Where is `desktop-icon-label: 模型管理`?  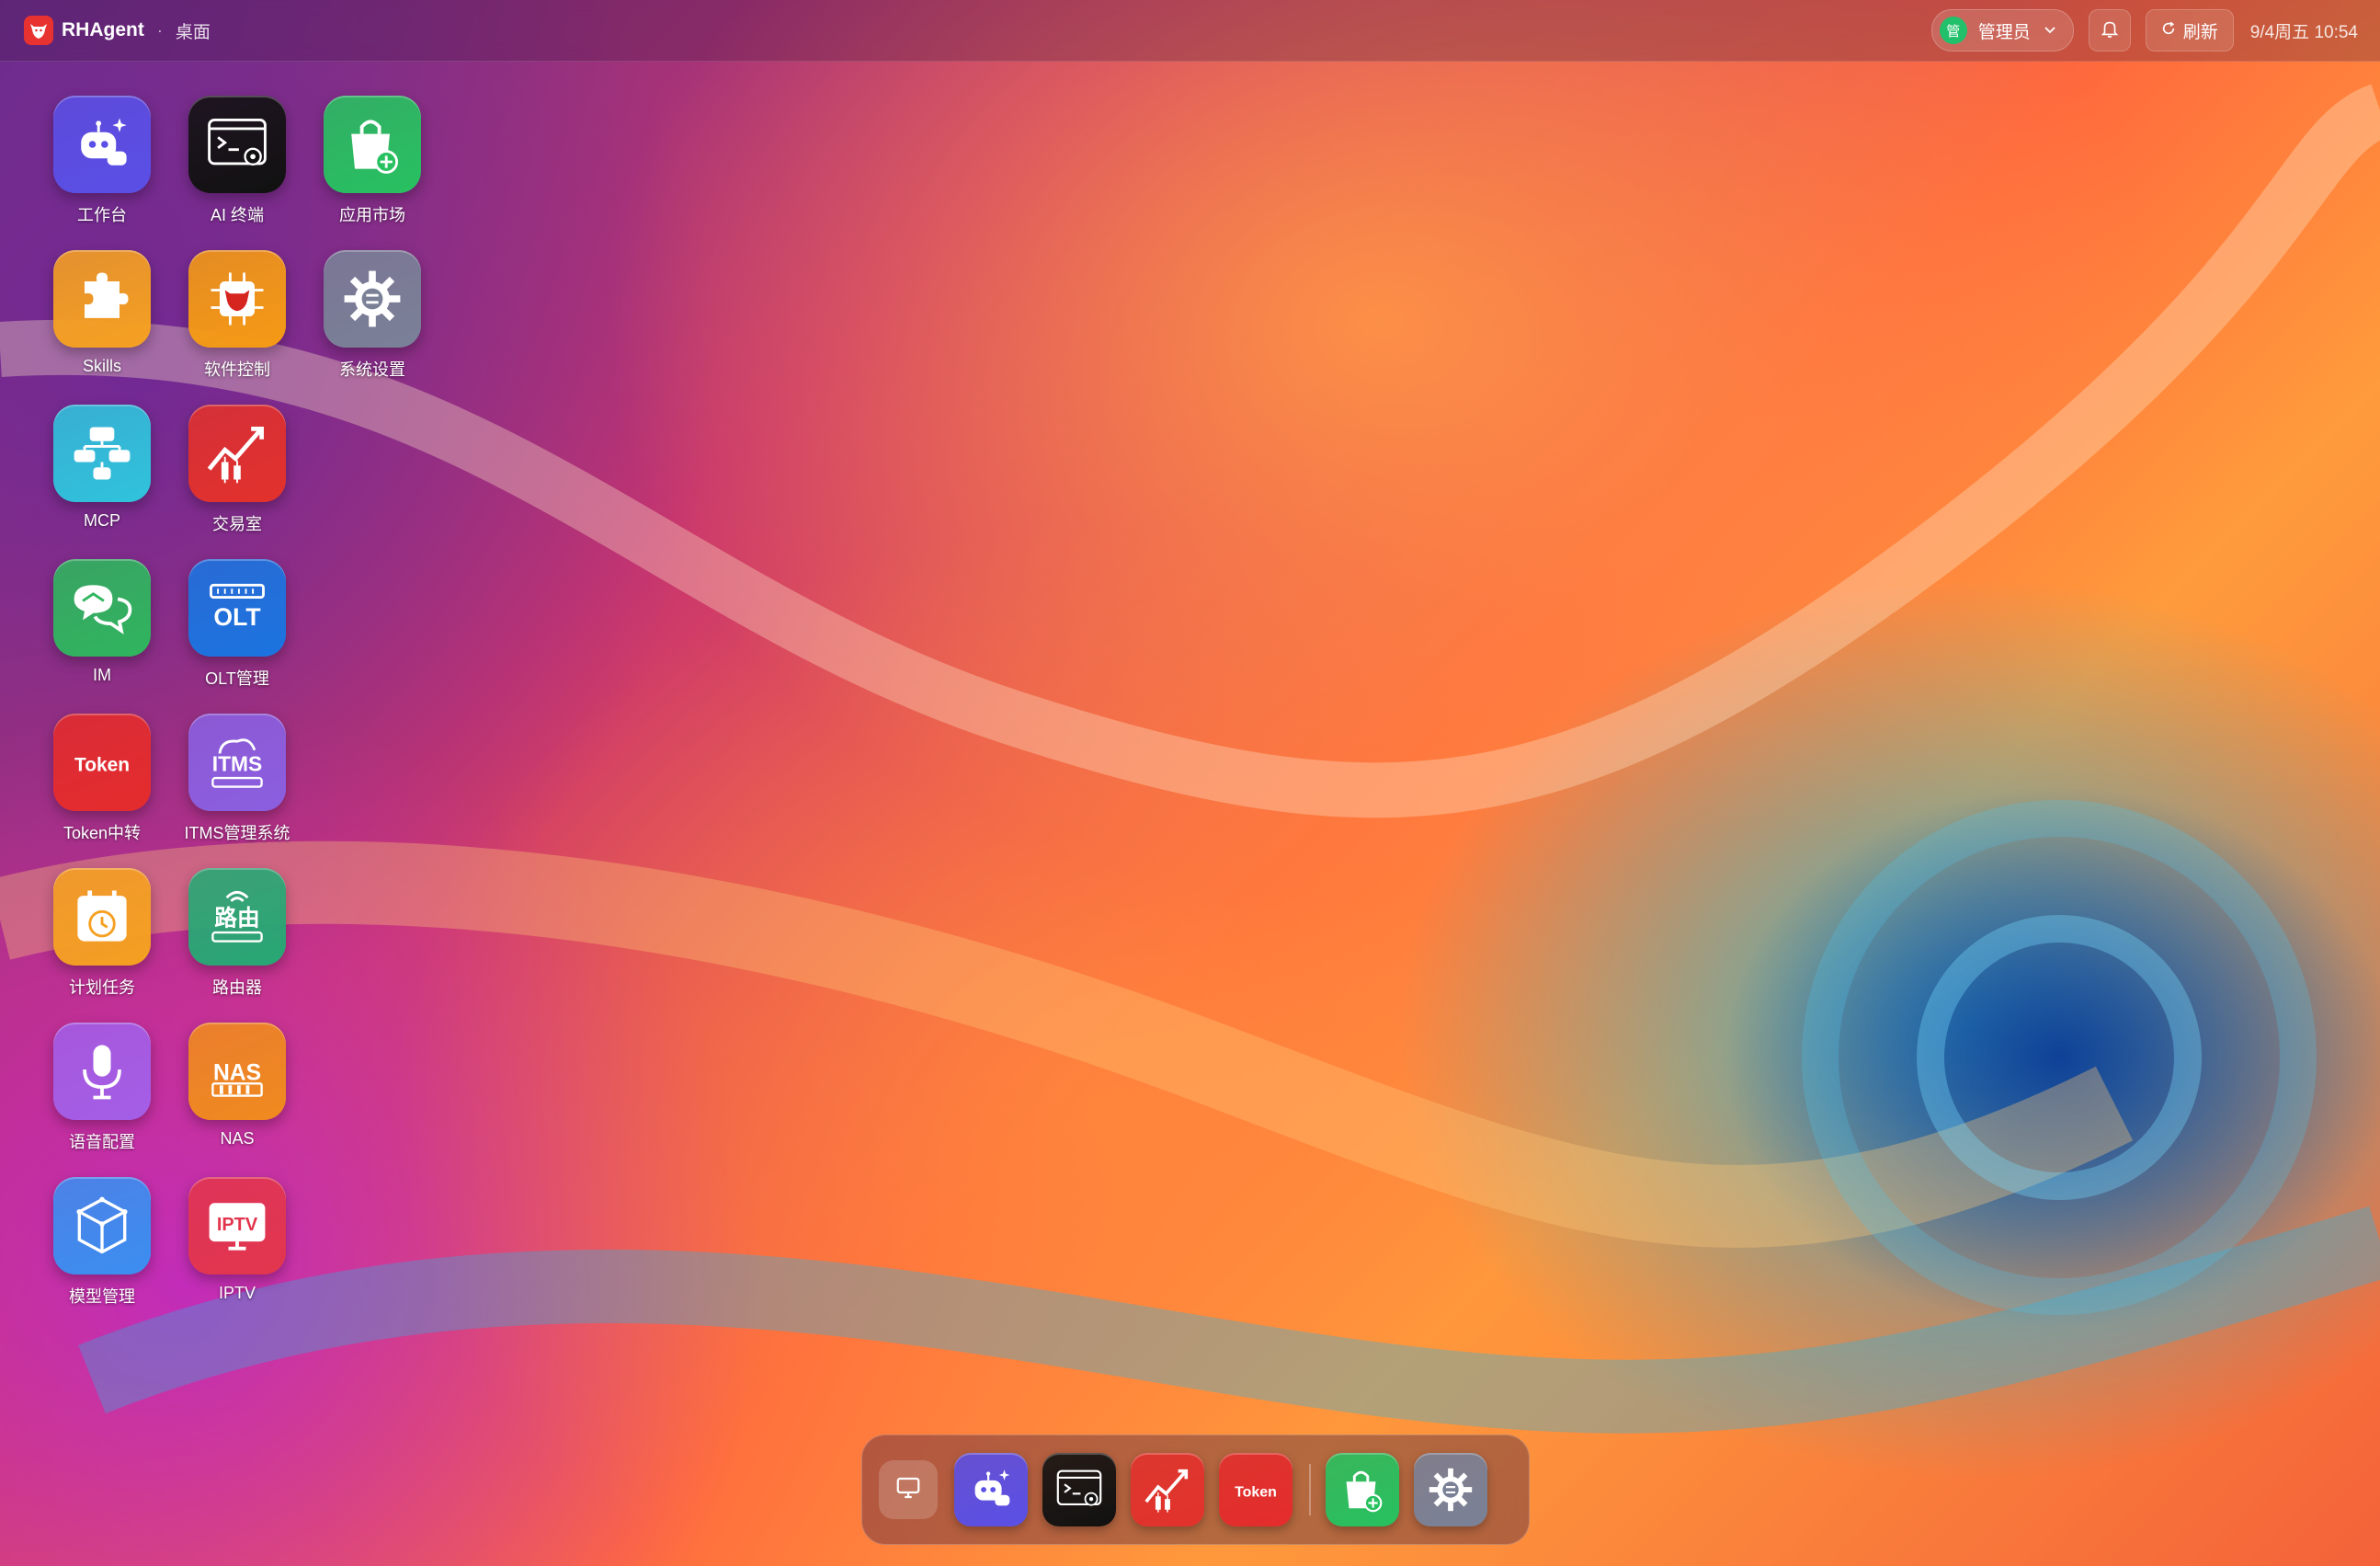
desktop-icon-label: 模型管理 is located at coordinates (102, 1296).